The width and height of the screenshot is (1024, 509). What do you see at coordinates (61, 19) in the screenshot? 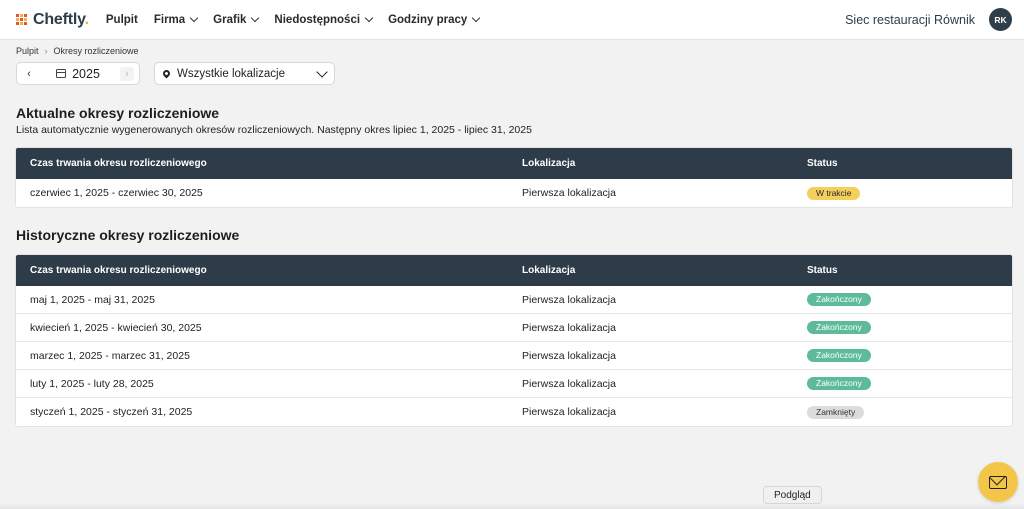
I see `brand-name: Cheftly.` at bounding box center [61, 19].